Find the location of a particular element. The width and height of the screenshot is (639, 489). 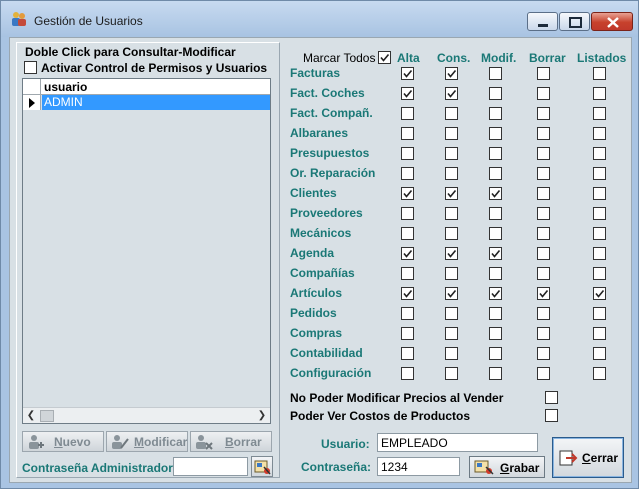

nuevo-button: Nuevo is located at coordinates (63, 441).